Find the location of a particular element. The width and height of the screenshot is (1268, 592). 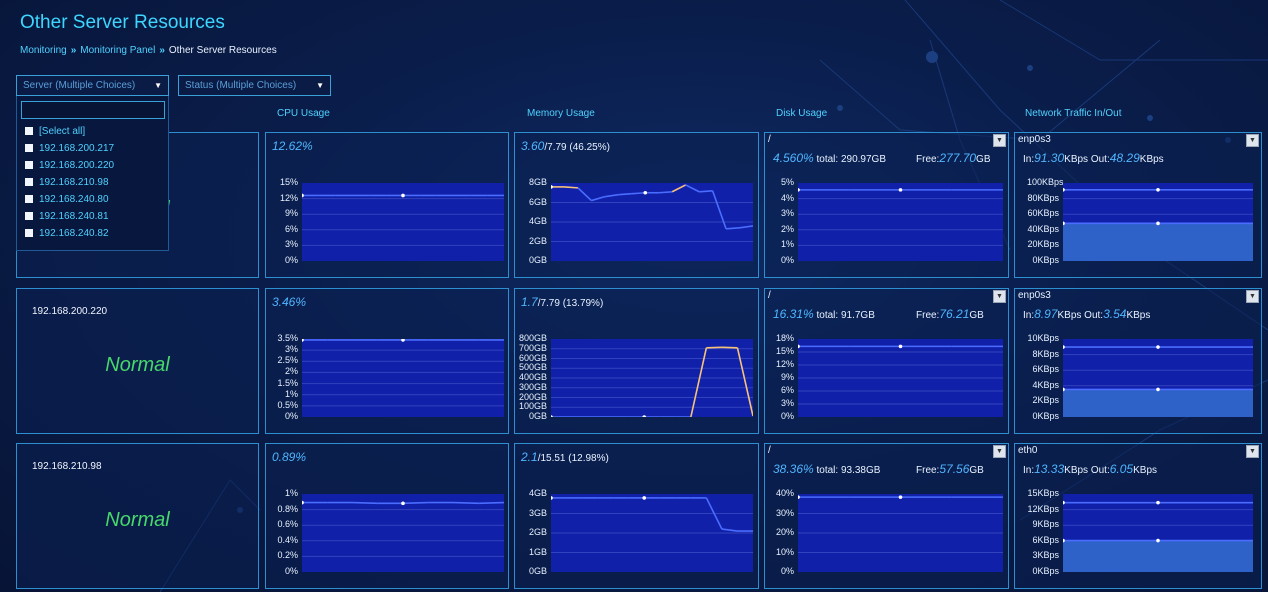

y-tick-label: 60KBps is located at coordinates (1043, 213).